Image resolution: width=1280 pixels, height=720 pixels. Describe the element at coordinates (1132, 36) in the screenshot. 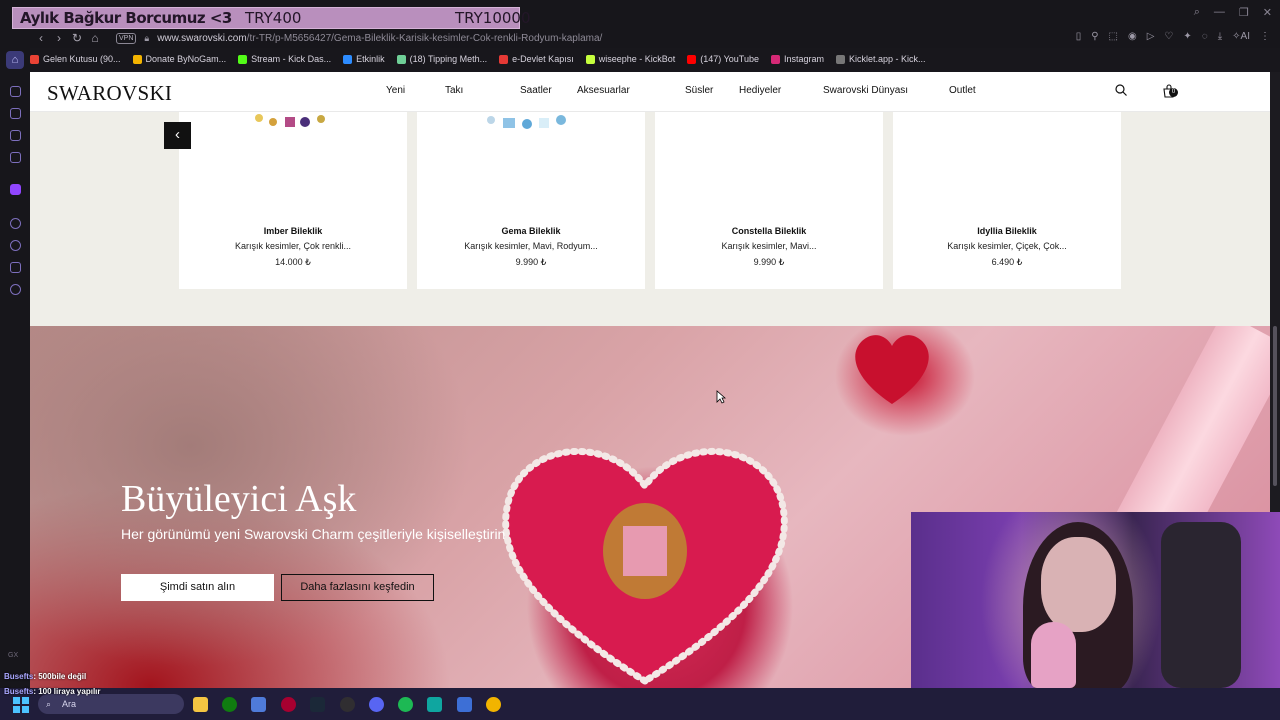

I see `camera-icon: ◉` at that location.